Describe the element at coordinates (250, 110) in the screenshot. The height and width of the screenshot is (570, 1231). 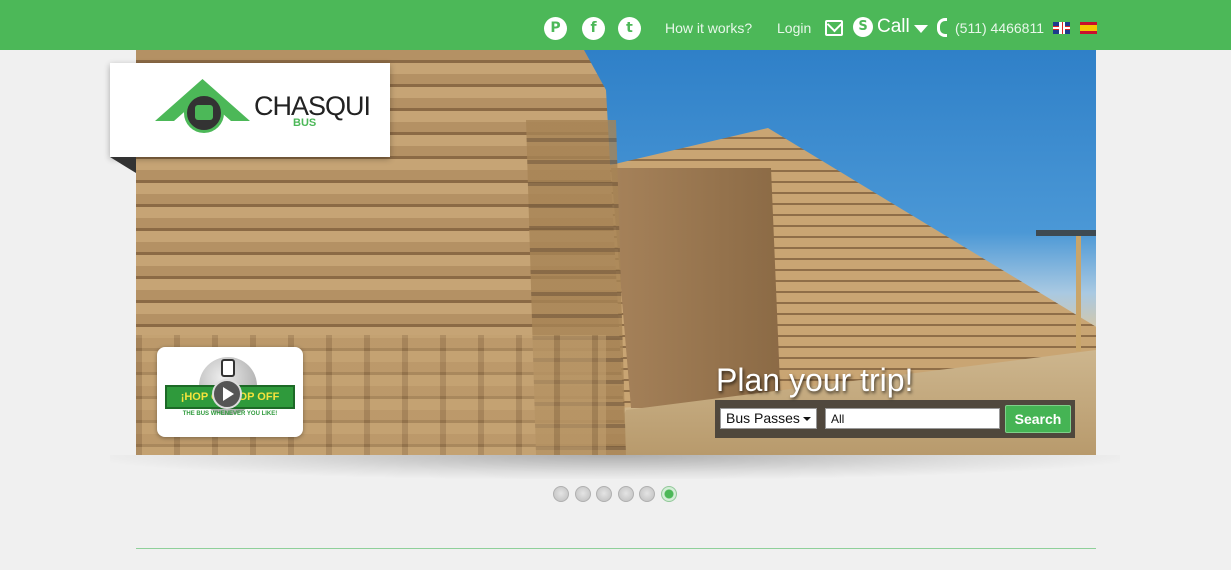
I see `logo: CHASQUI BUS` at that location.